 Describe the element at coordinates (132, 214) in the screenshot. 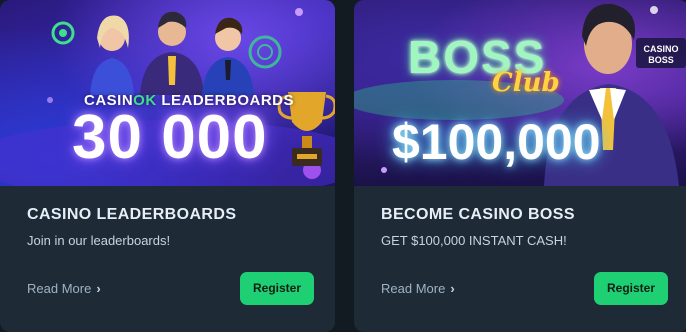

I see `card-title: CASINO LEADERBOARDS` at that location.